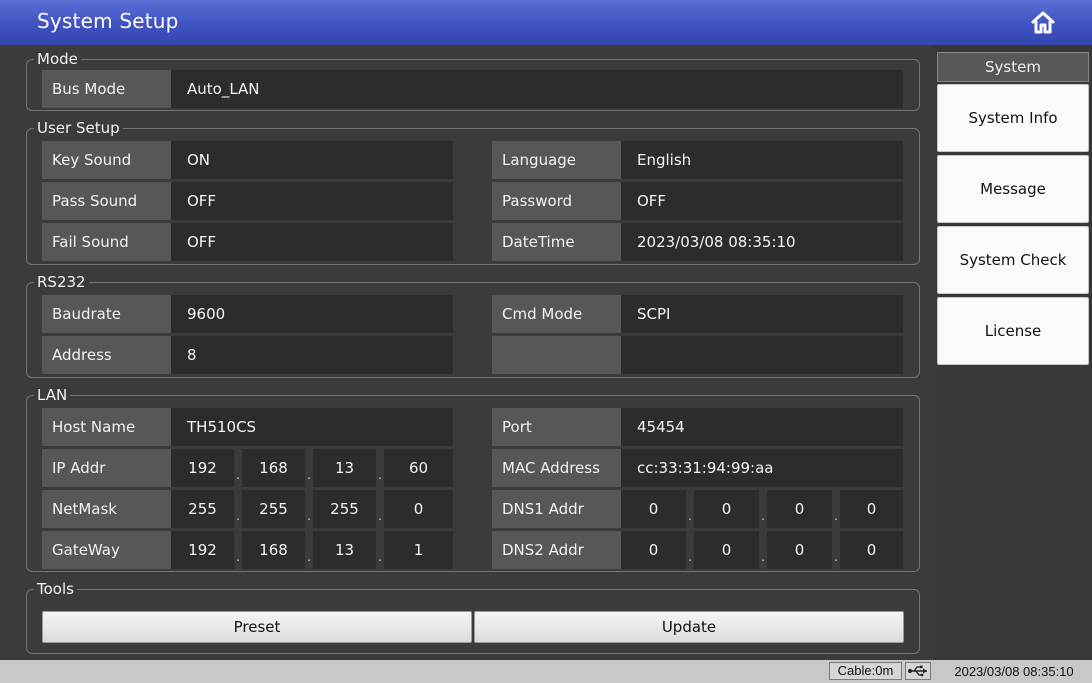 The image size is (1092, 683). I want to click on sidebar-header: System, so click(1013, 67).